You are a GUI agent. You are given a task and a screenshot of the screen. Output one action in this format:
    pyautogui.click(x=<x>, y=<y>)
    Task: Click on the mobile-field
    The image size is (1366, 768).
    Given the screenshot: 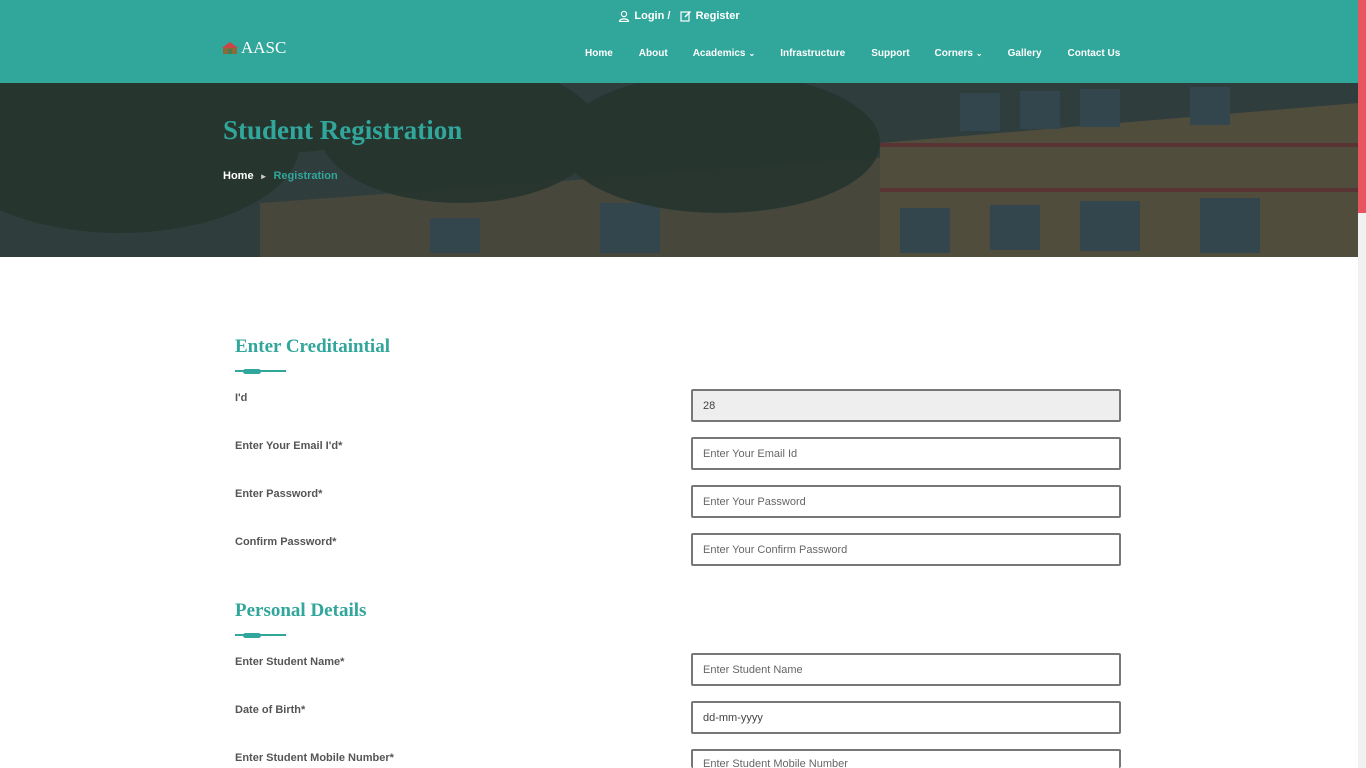 What is the action you would take?
    pyautogui.click(x=906, y=758)
    